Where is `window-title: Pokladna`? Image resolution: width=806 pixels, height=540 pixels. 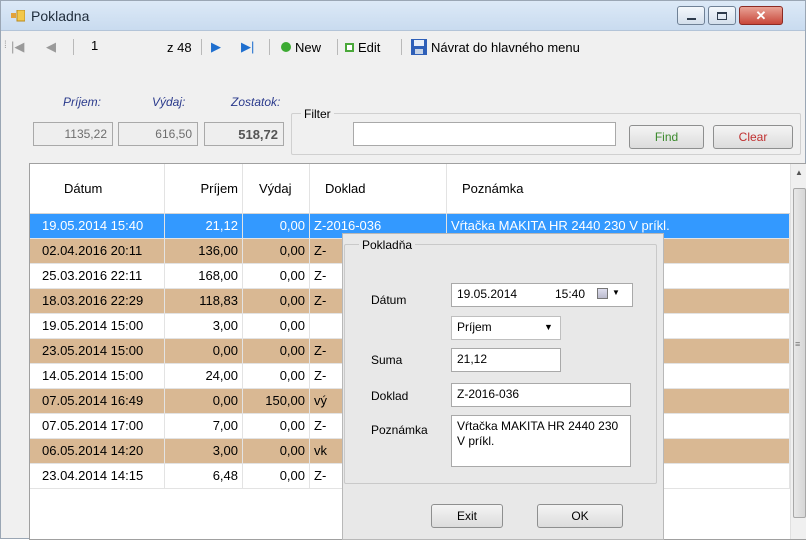
window-title: Pokladna is located at coordinates (60, 16).